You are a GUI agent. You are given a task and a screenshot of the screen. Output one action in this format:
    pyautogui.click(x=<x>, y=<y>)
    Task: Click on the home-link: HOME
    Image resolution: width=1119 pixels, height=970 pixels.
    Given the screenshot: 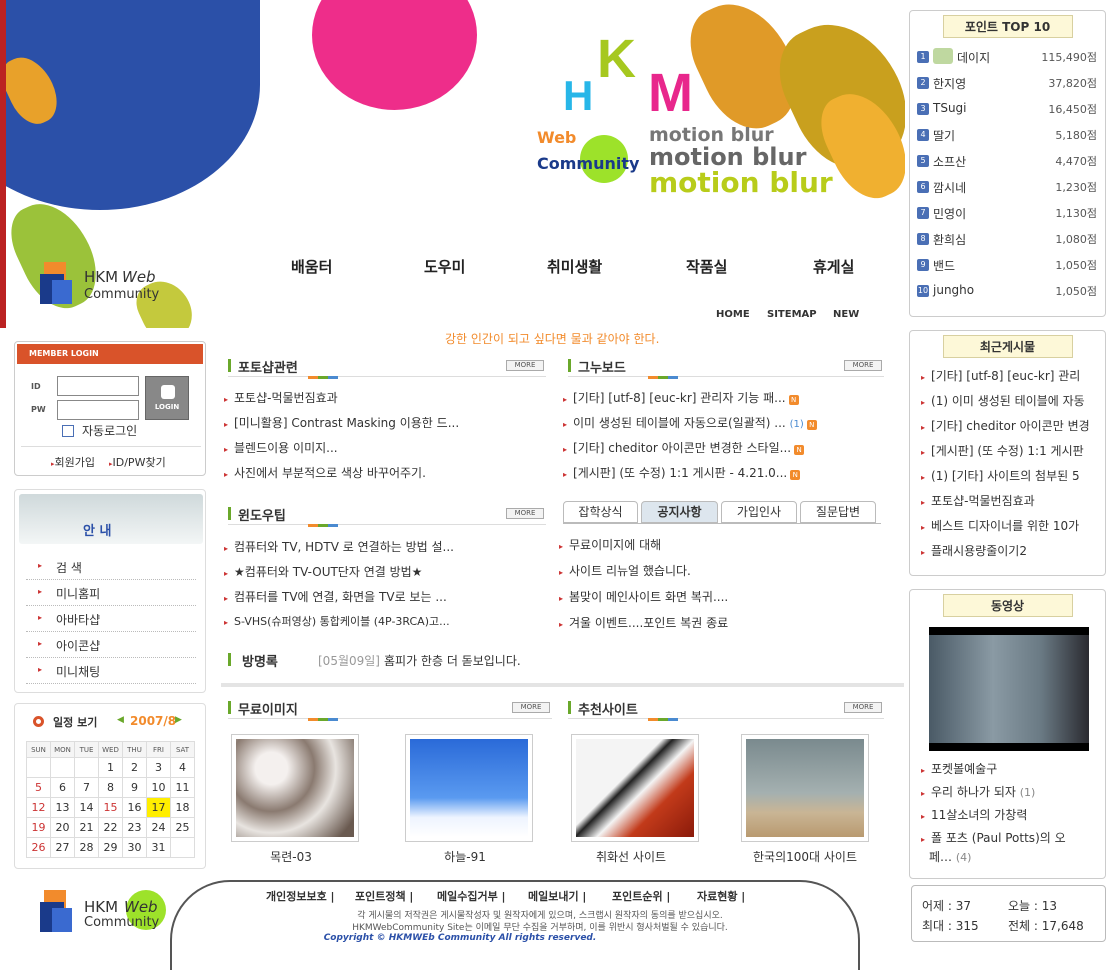 What is the action you would take?
    pyautogui.click(x=733, y=314)
    